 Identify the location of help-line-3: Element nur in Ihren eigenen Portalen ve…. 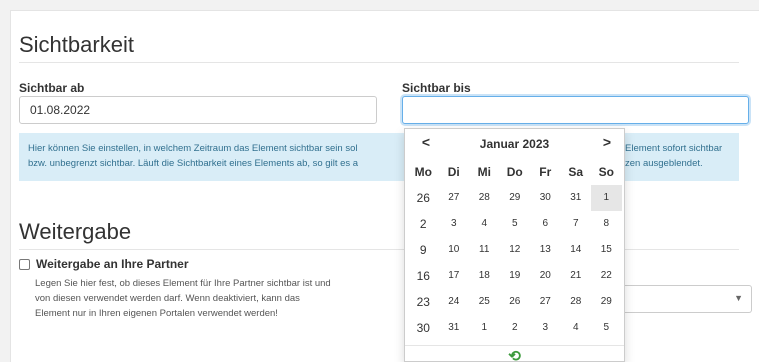
(156, 313).